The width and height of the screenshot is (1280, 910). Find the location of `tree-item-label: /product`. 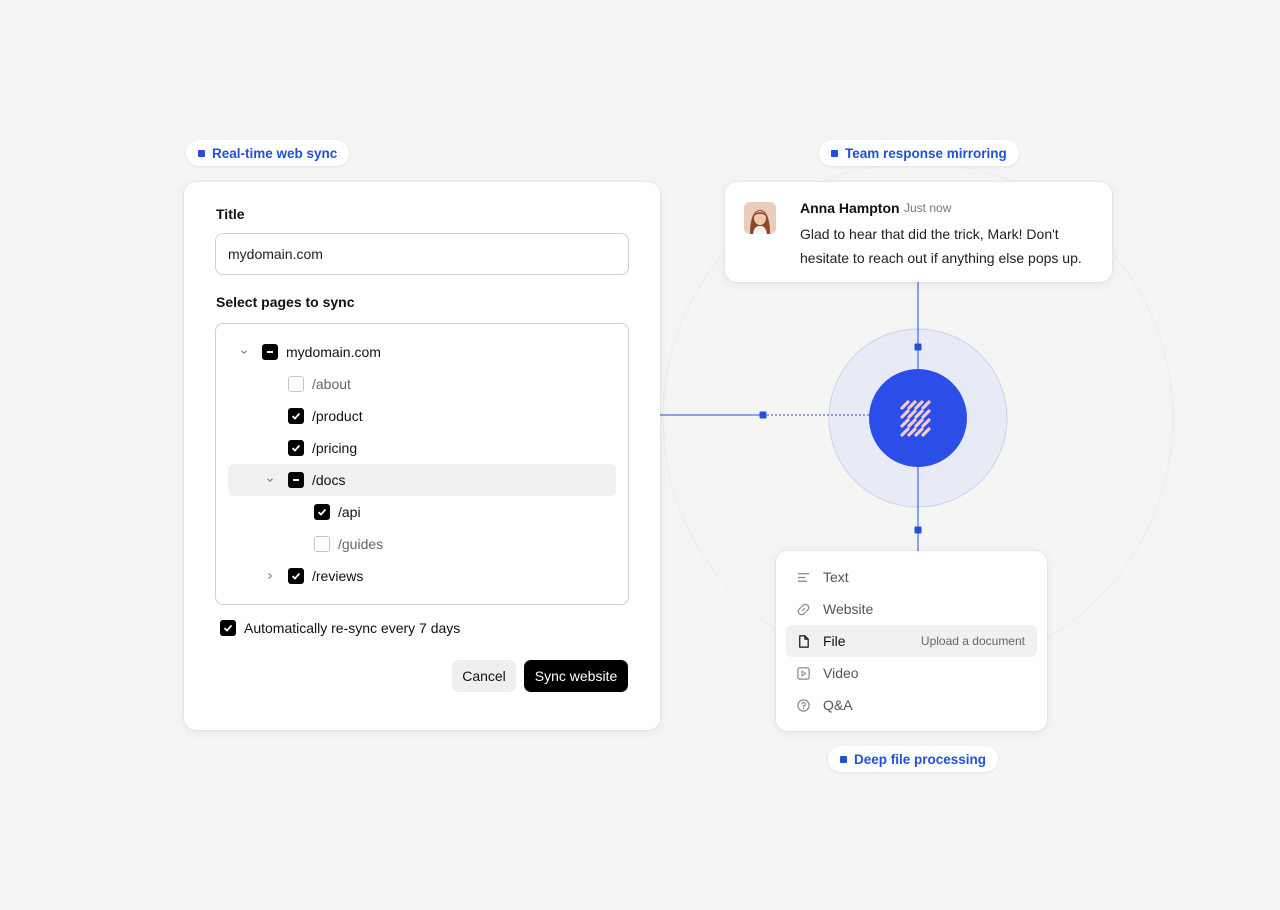

tree-item-label: /product is located at coordinates (337, 416).